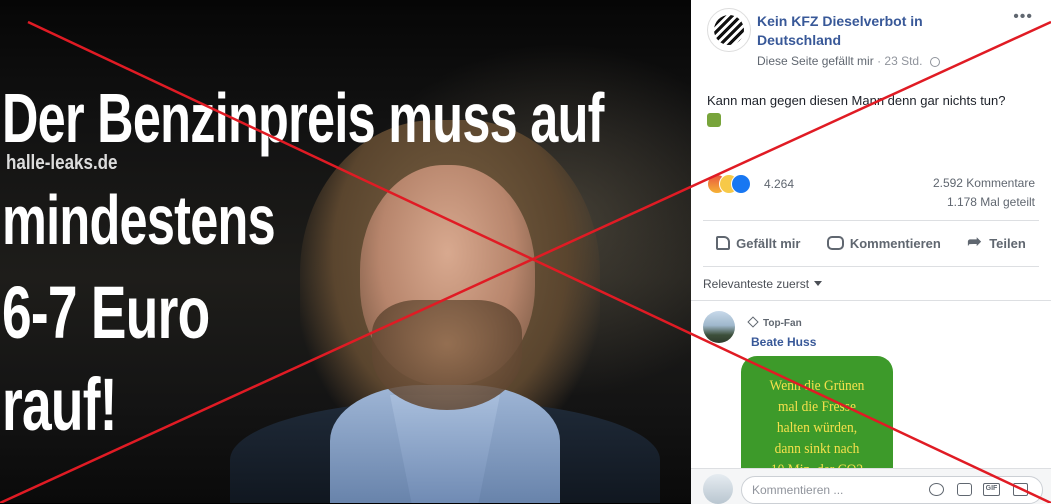 This screenshot has width=1051, height=504. Describe the element at coordinates (718, 489) in the screenshot. I see `user-avatar` at that location.